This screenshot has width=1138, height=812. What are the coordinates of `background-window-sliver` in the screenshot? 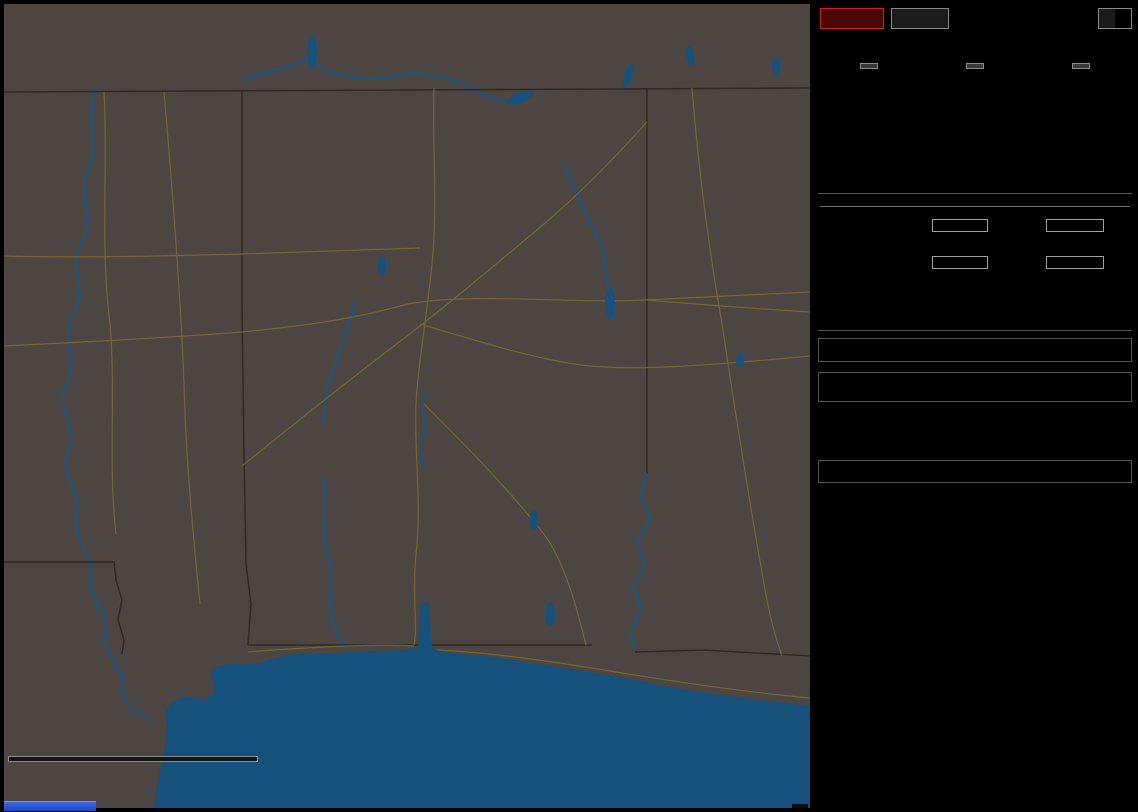 It's located at (50, 806).